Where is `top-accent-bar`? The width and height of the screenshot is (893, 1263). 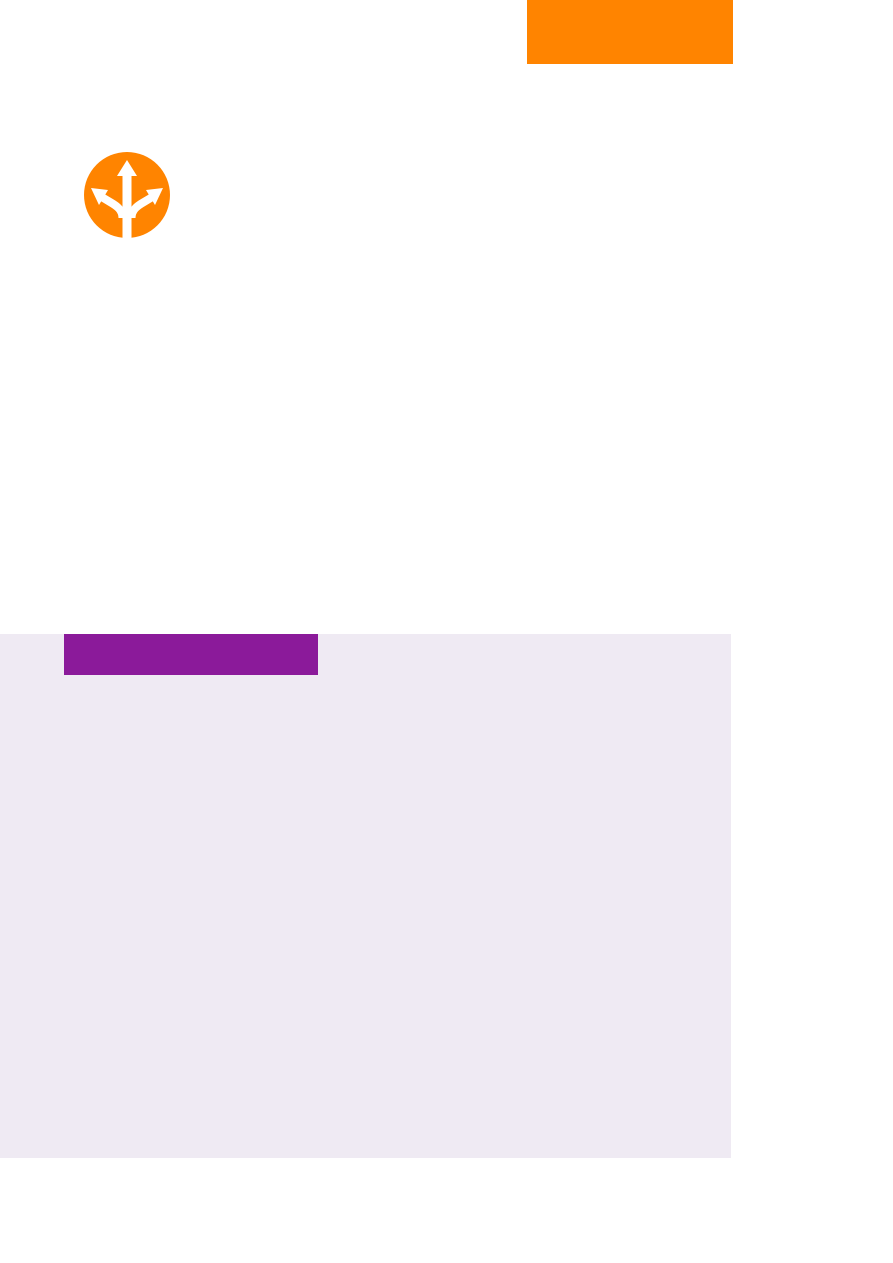
top-accent-bar is located at coordinates (630, 32).